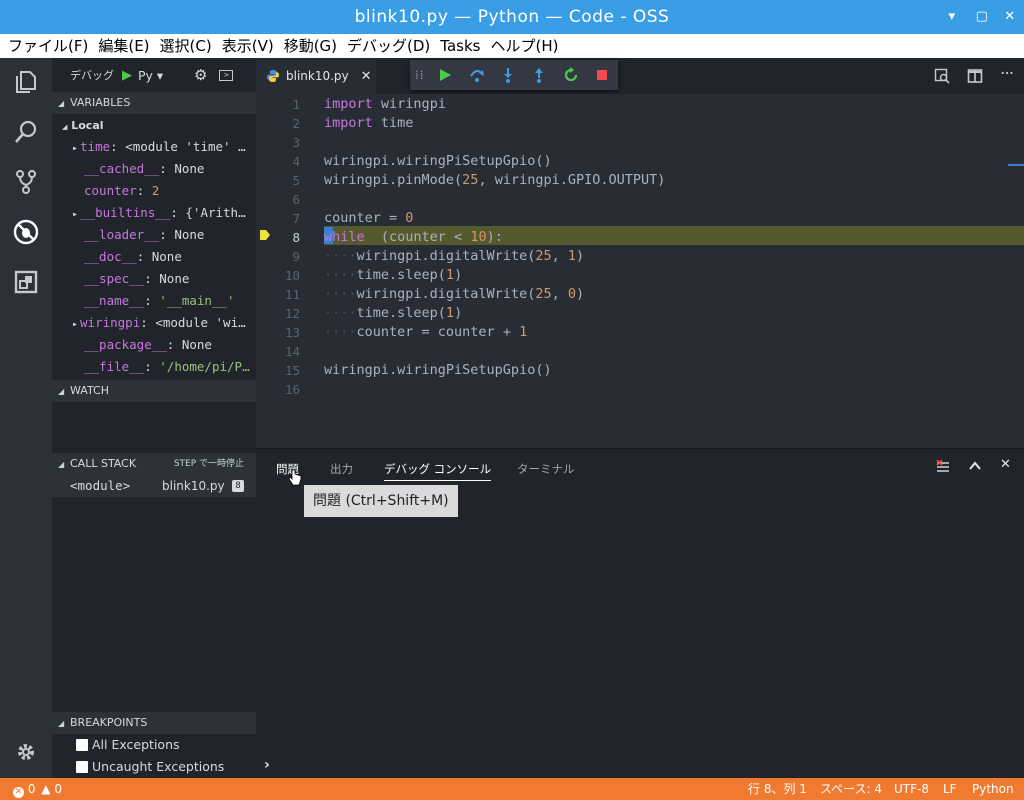 This screenshot has width=1024, height=800. Describe the element at coordinates (460, 46) in the screenshot. I see `menu-tasks: Tasks` at that location.